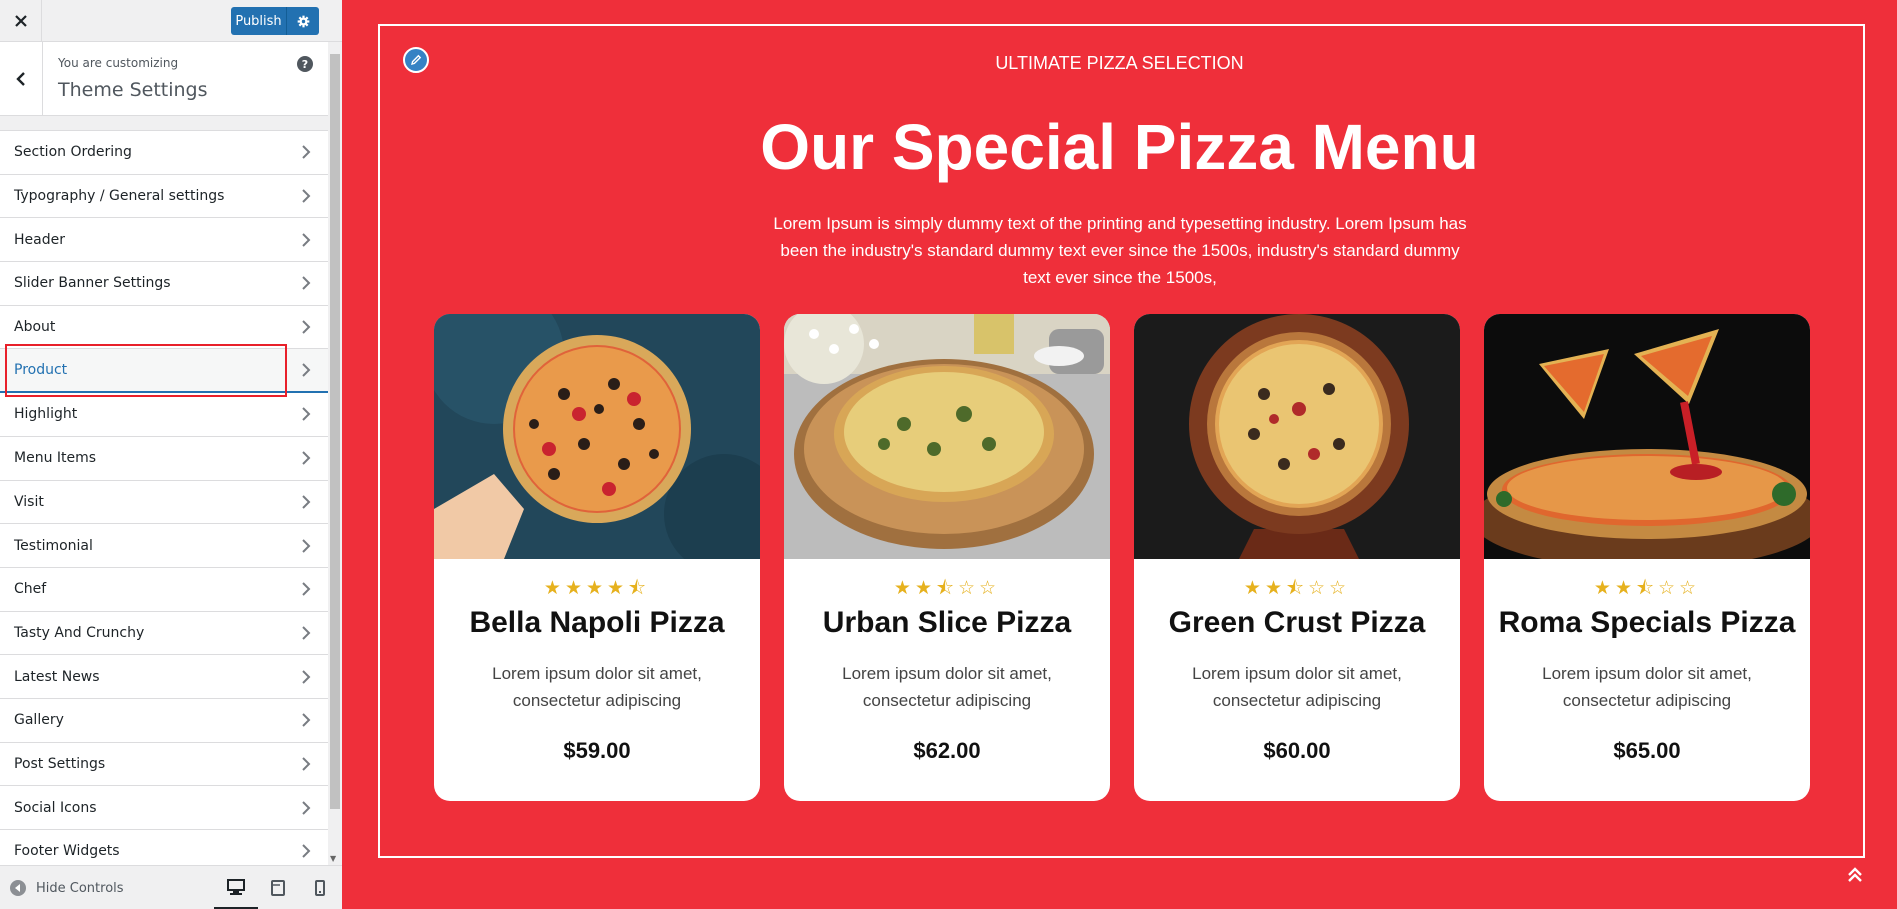 The image size is (1897, 909). I want to click on customizer-header: Publish, so click(171, 21).